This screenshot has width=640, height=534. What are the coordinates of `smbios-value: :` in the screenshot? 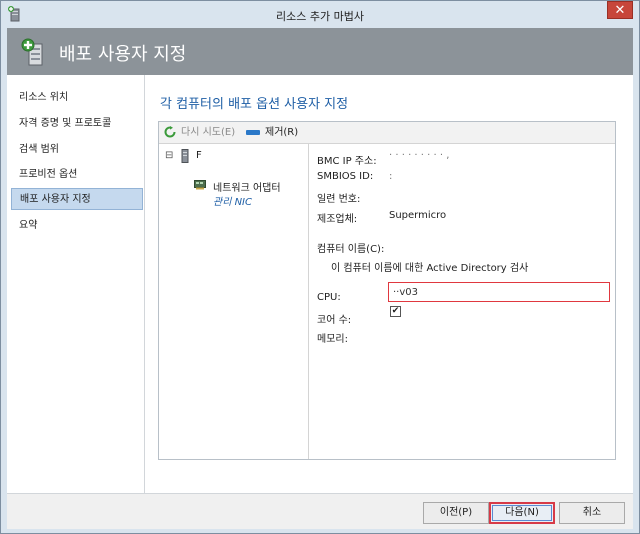 It's located at (391, 176).